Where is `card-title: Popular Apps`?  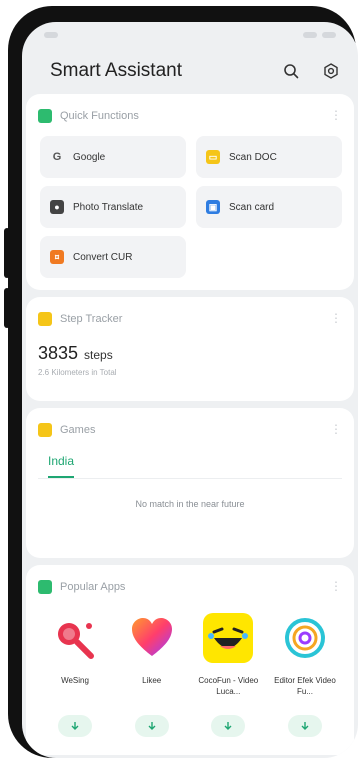
card-title: Popular Apps is located at coordinates (93, 587).